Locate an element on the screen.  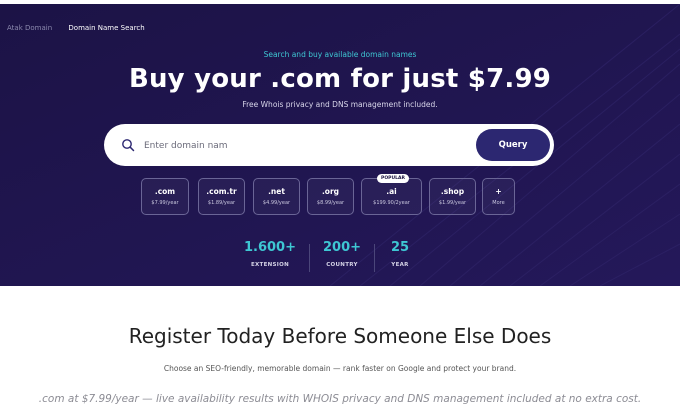
tld-name: .com is located at coordinates (165, 191).